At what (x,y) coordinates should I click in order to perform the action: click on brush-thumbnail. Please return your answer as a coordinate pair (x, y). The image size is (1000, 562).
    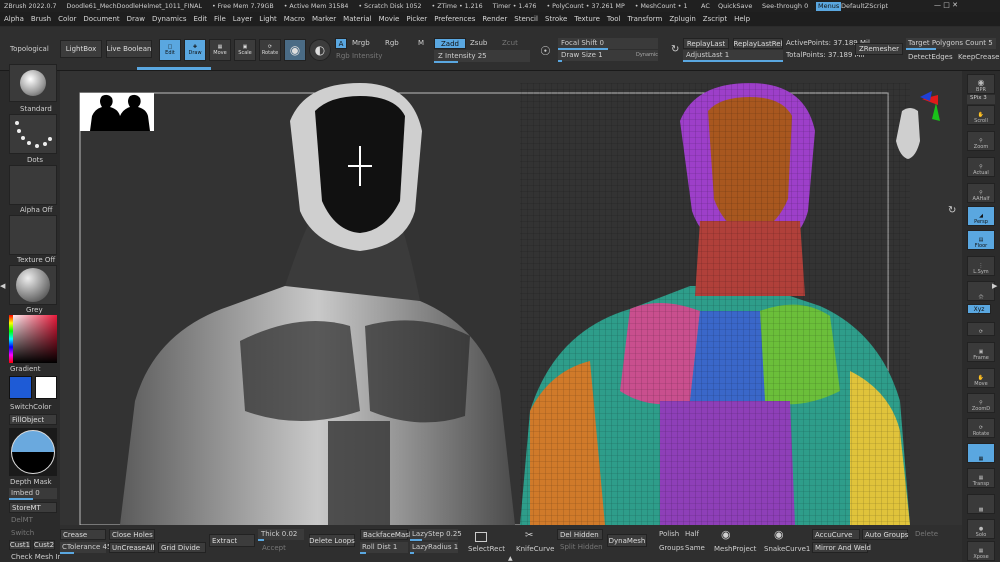
    Looking at the image, I should click on (33, 83).